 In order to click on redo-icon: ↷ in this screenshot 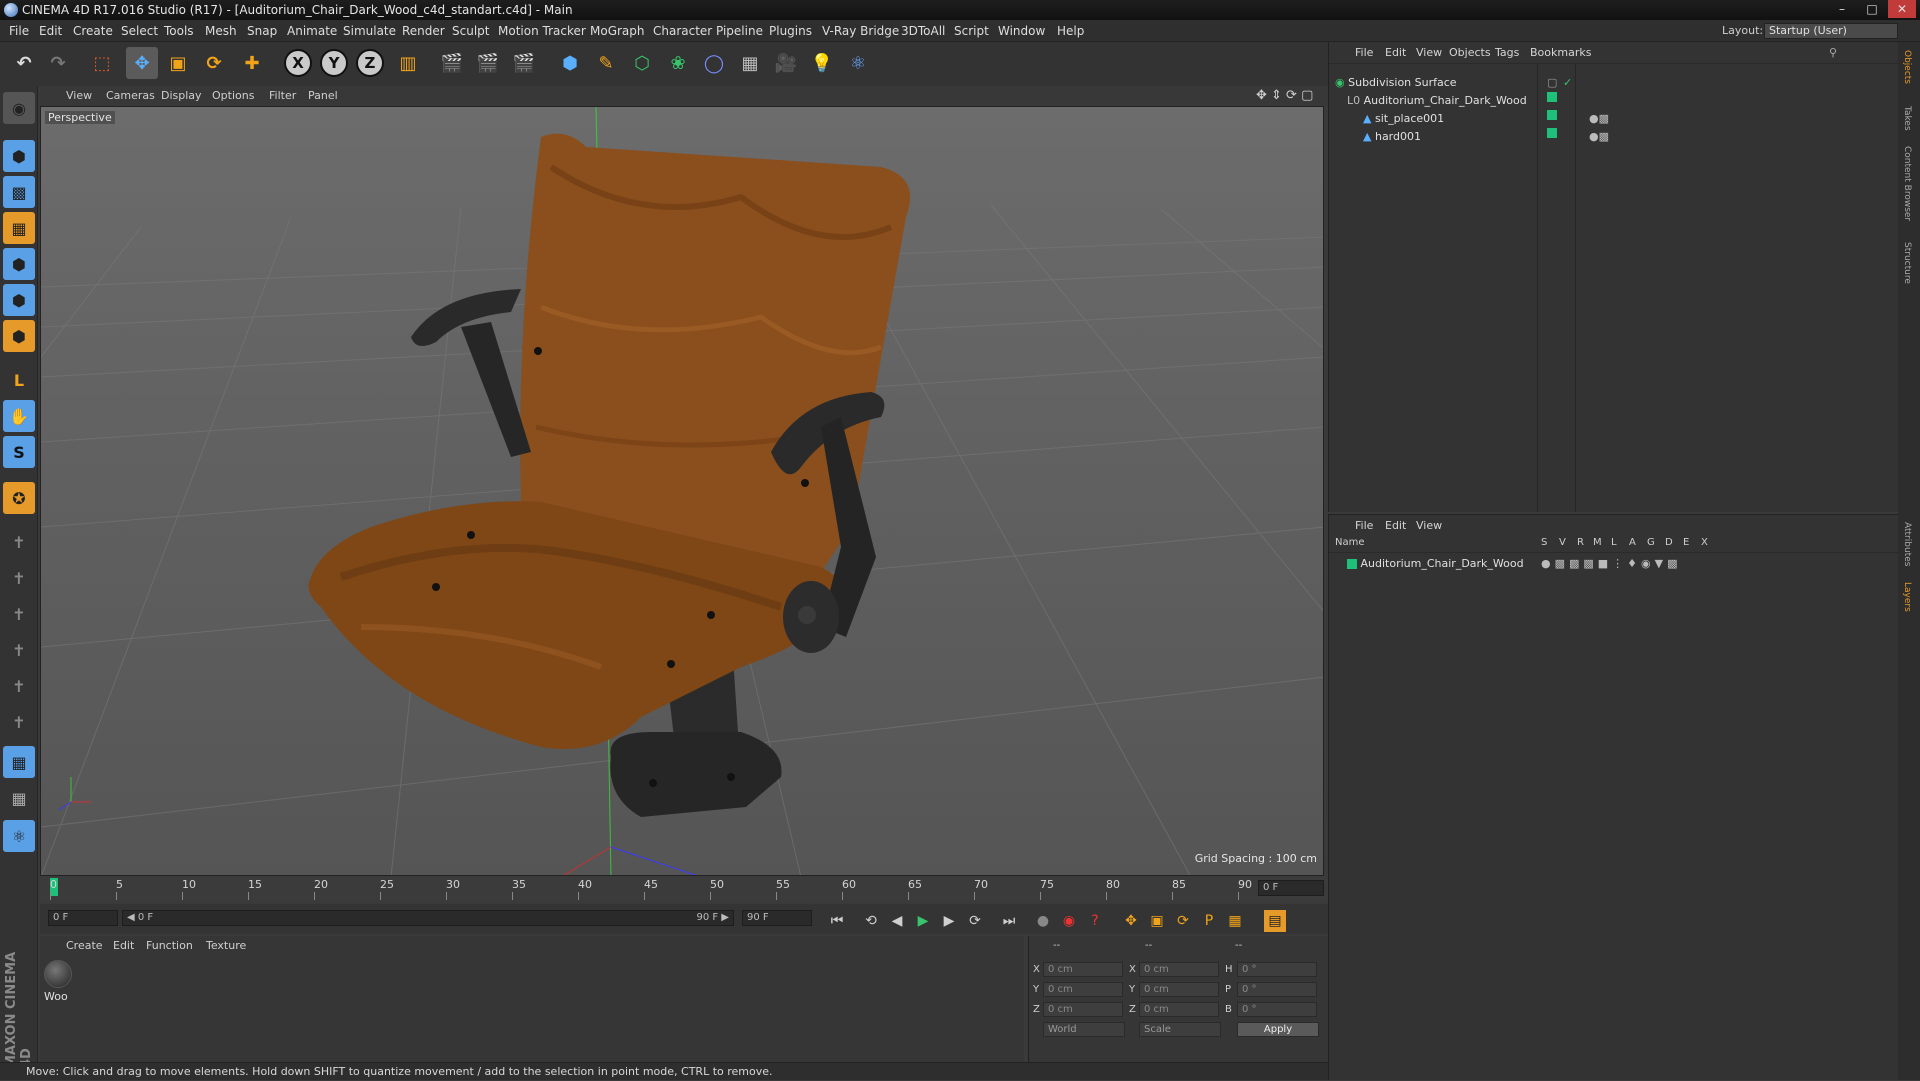, I will do `click(58, 63)`.